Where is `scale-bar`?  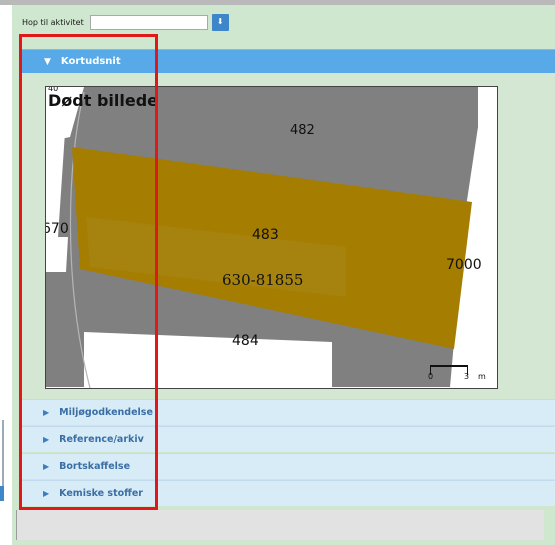 scale-bar is located at coordinates (449, 370).